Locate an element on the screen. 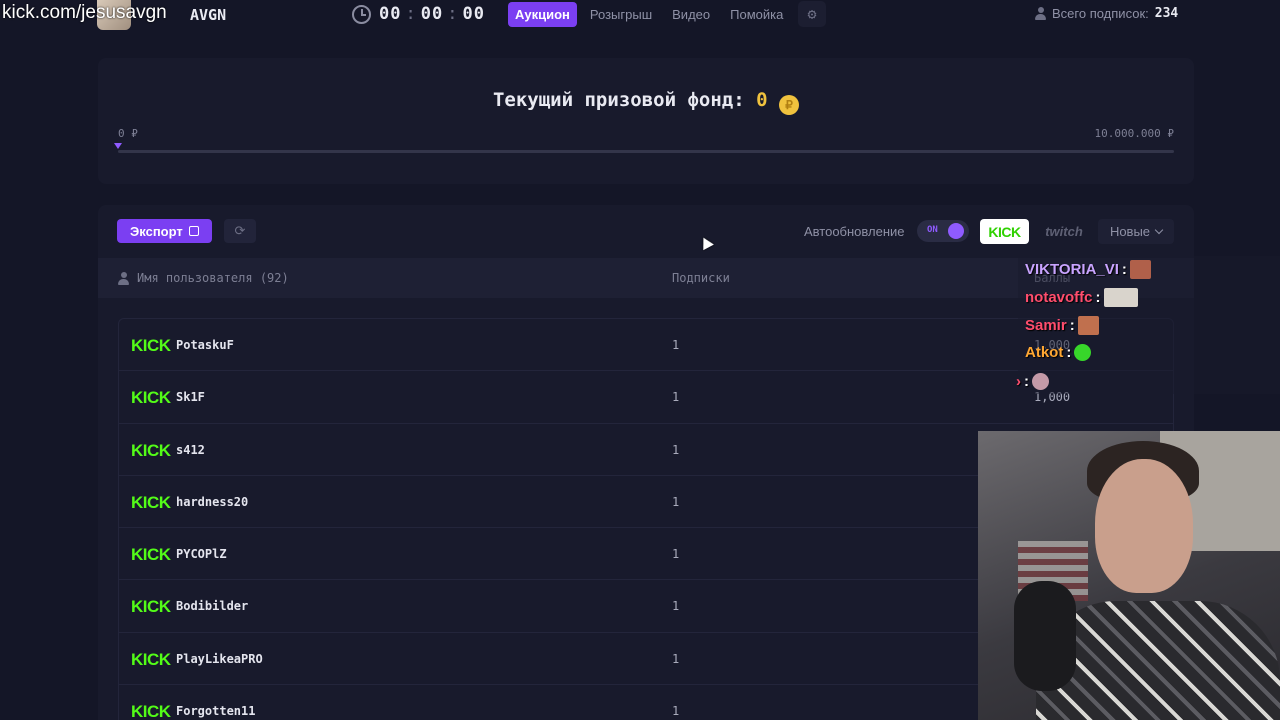  prize-title-label: Текущий призовой фонд: is located at coordinates (618, 100).